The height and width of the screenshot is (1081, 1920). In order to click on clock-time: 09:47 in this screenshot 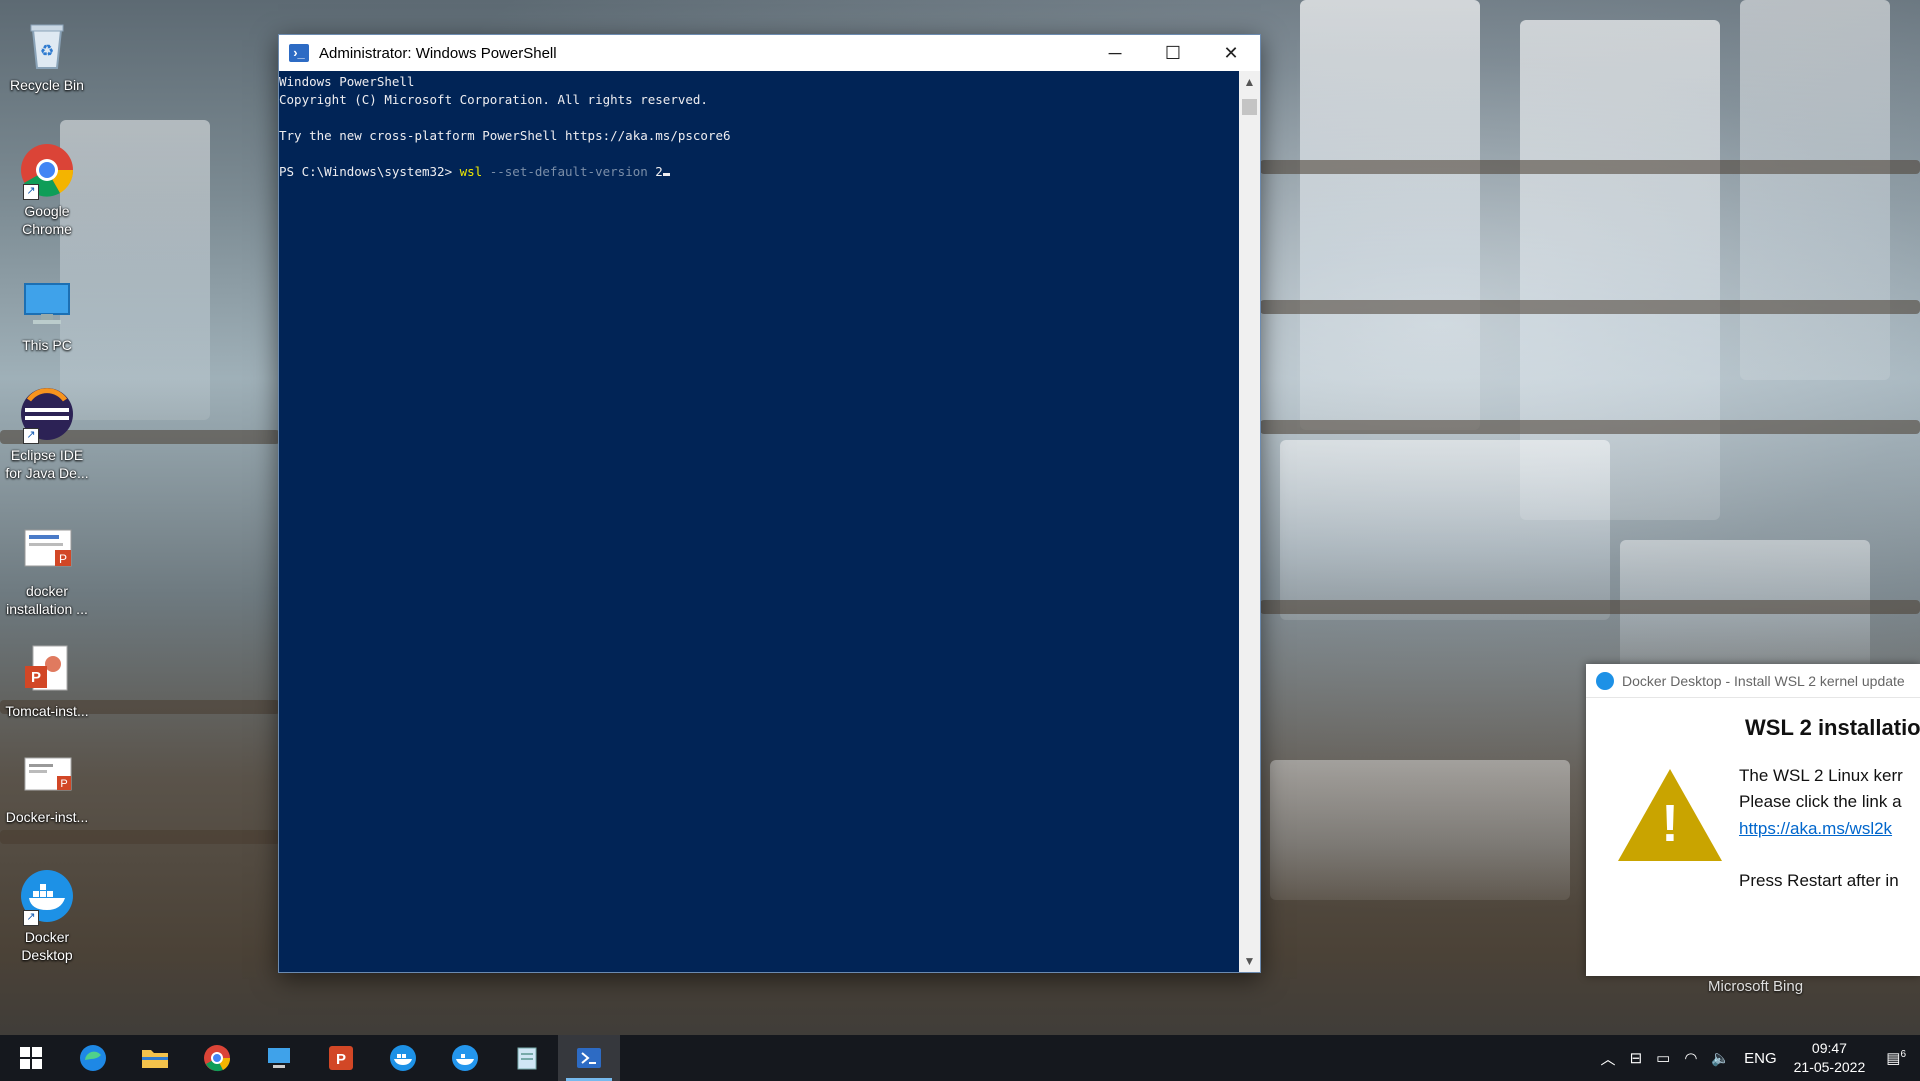, I will do `click(1829, 1048)`.